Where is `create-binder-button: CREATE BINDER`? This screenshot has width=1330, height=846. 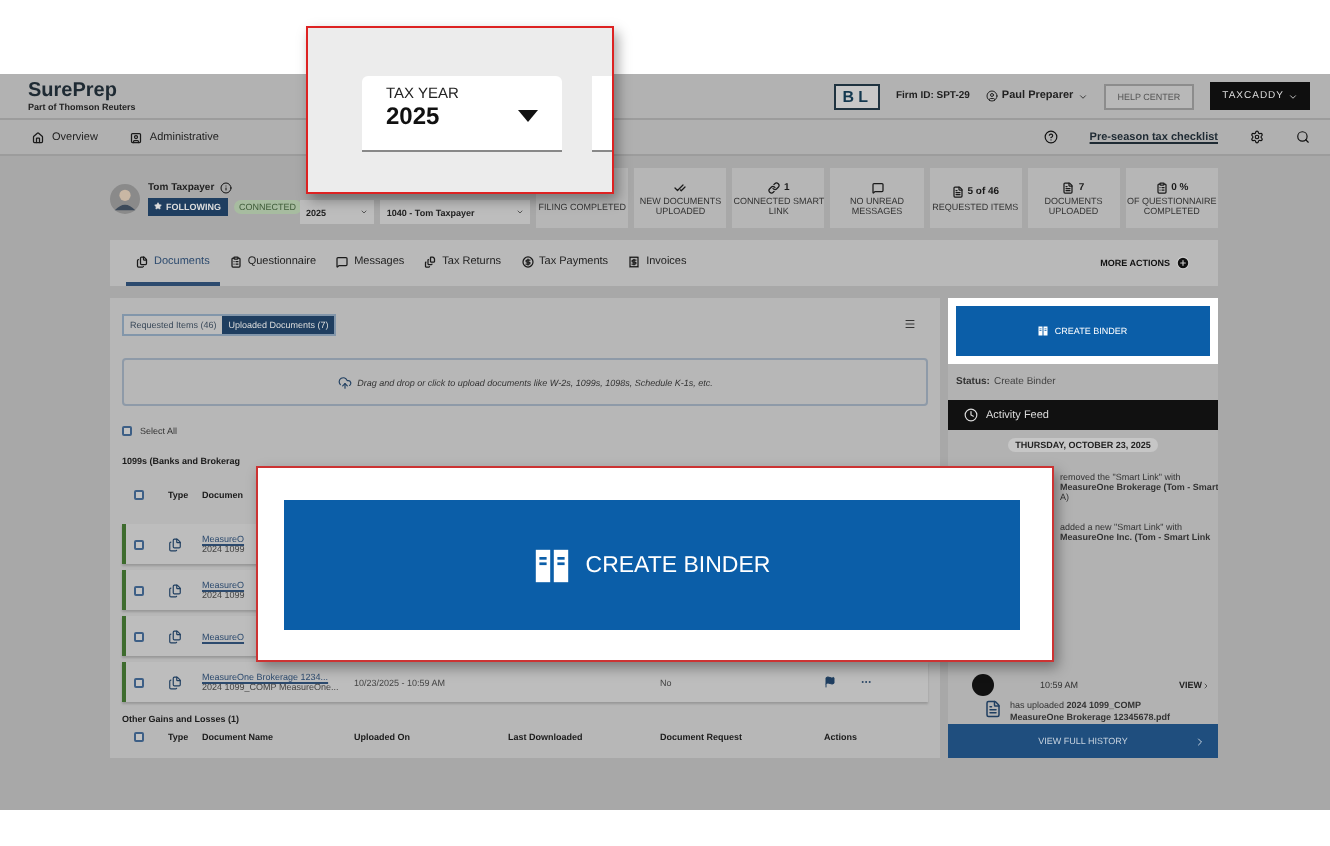
create-binder-button: CREATE BINDER is located at coordinates (652, 565).